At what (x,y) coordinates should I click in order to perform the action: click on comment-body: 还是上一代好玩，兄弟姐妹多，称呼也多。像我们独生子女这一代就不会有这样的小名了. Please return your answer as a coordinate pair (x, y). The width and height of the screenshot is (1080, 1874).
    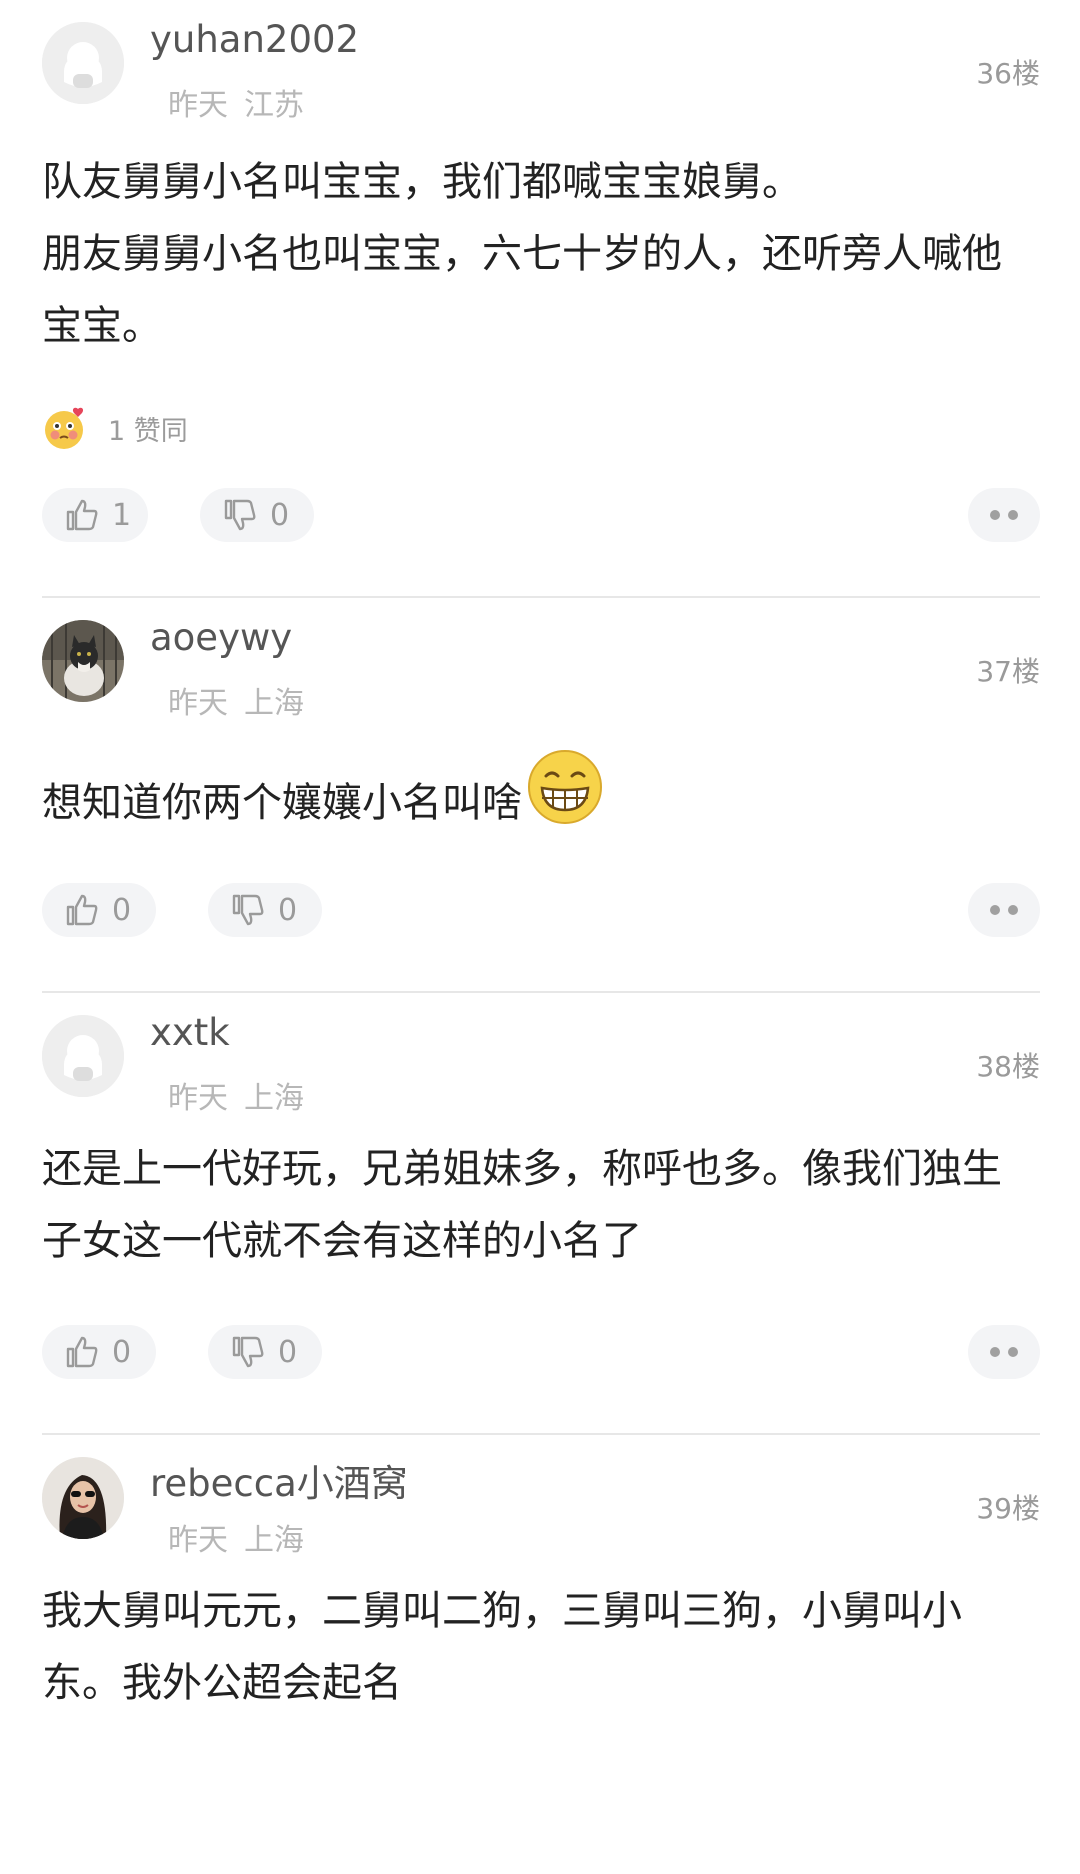
    Looking at the image, I should click on (537, 1205).